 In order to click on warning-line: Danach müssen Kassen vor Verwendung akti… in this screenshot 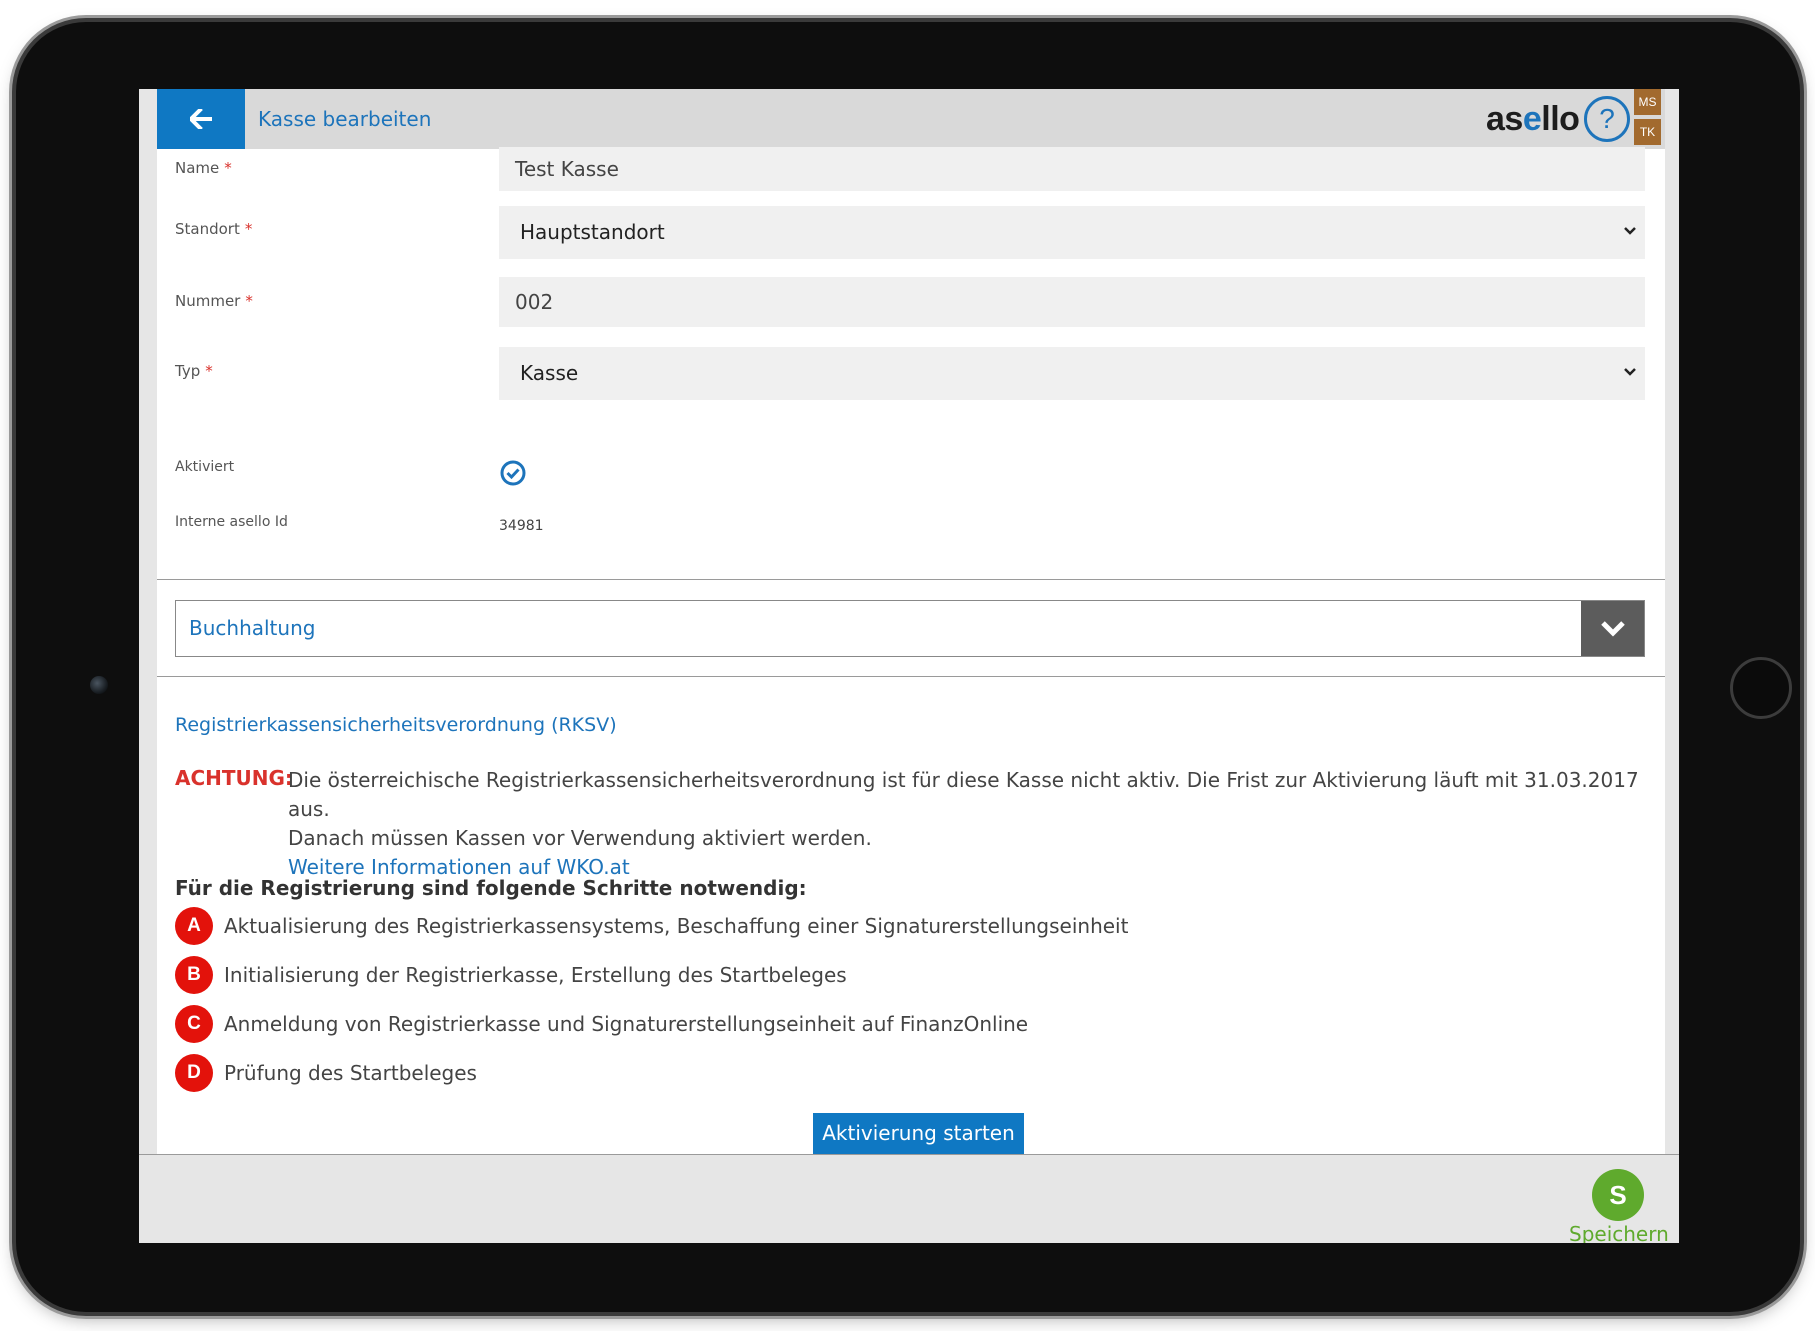, I will do `click(580, 838)`.